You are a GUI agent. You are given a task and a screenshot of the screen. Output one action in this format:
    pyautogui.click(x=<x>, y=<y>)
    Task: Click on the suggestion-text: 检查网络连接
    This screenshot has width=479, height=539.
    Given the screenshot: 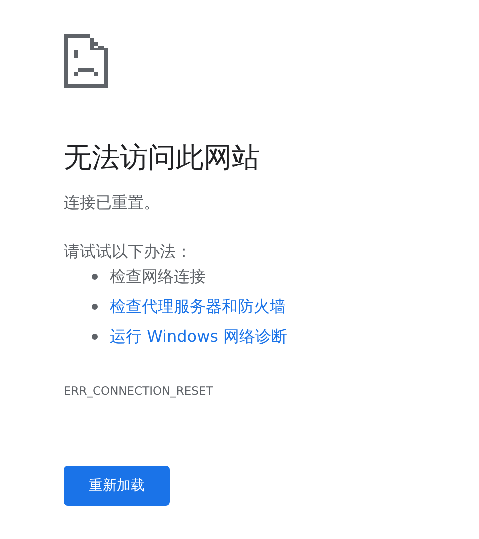 What is the action you would take?
    pyautogui.click(x=158, y=277)
    